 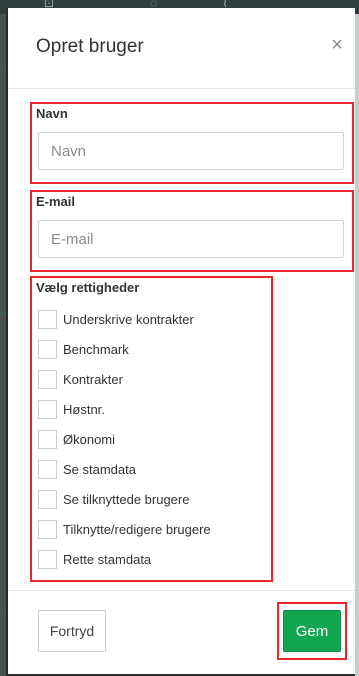 I want to click on dialog-header: Opret bruger ×, so click(x=181, y=48).